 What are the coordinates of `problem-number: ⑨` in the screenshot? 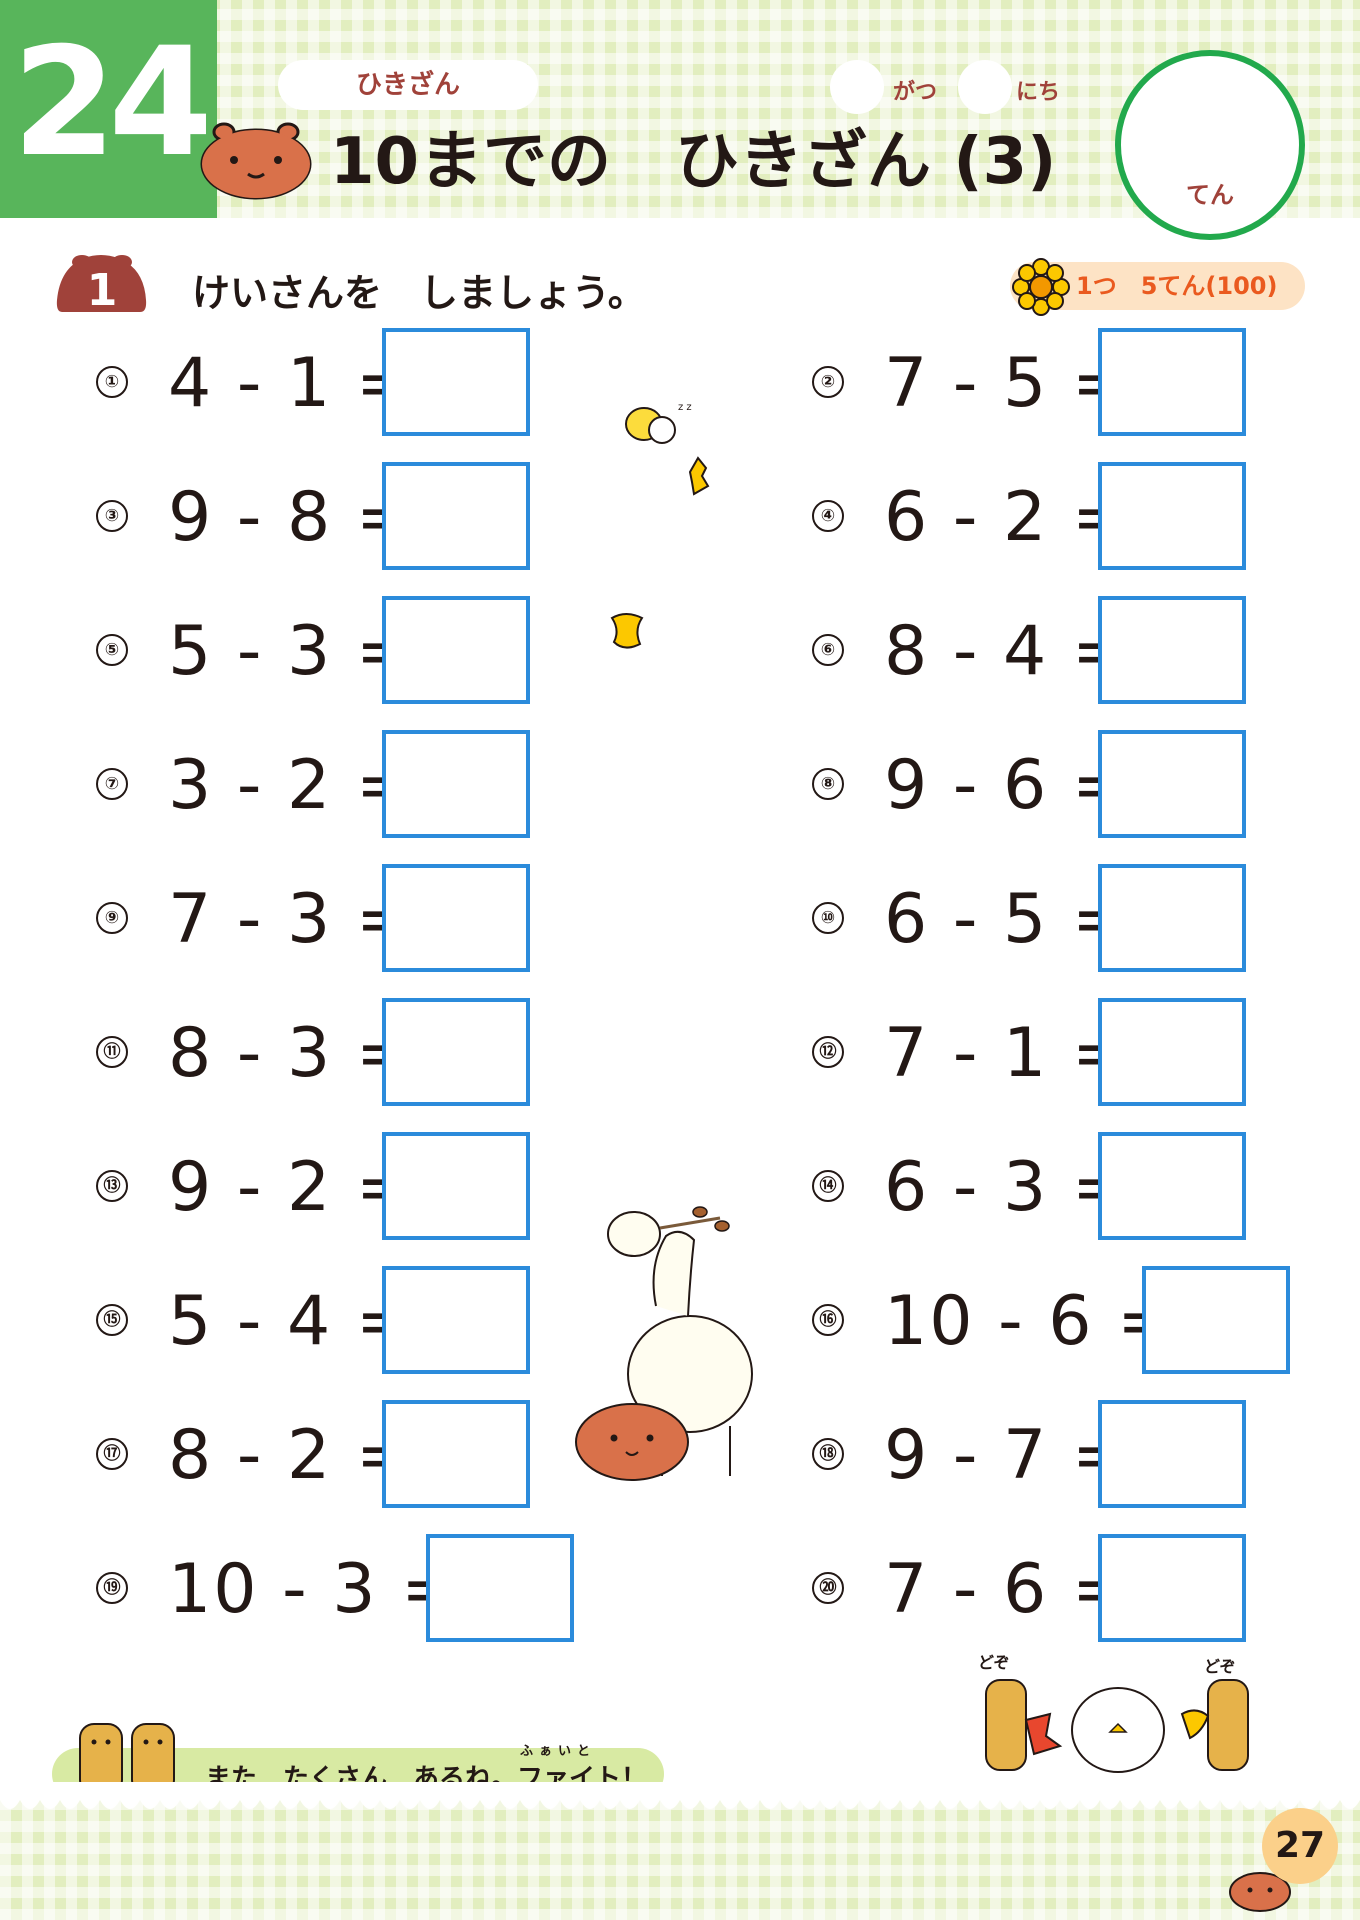 It's located at (112, 918).